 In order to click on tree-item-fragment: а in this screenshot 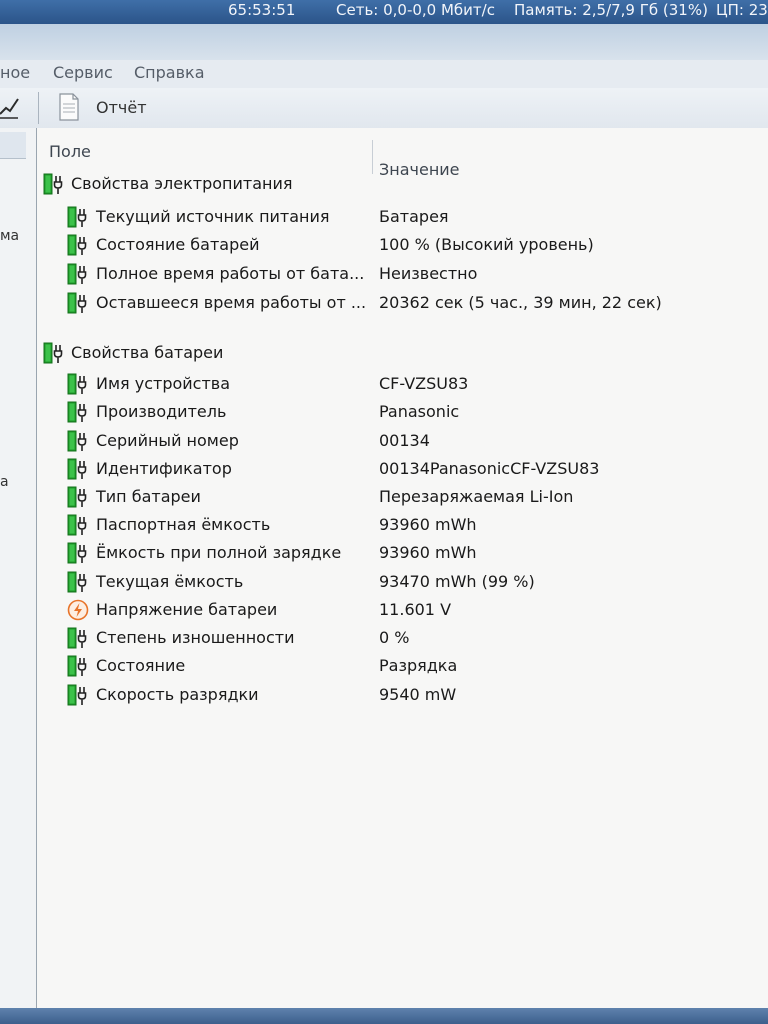, I will do `click(4, 482)`.